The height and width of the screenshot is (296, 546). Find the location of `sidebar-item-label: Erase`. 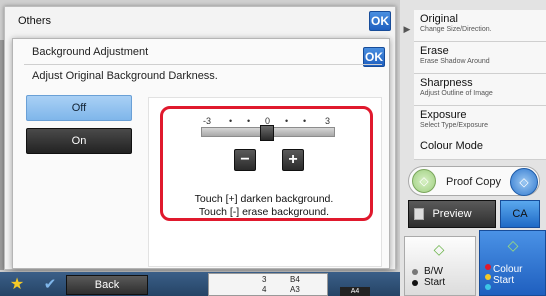

sidebar-item-label: Erase is located at coordinates (434, 51).